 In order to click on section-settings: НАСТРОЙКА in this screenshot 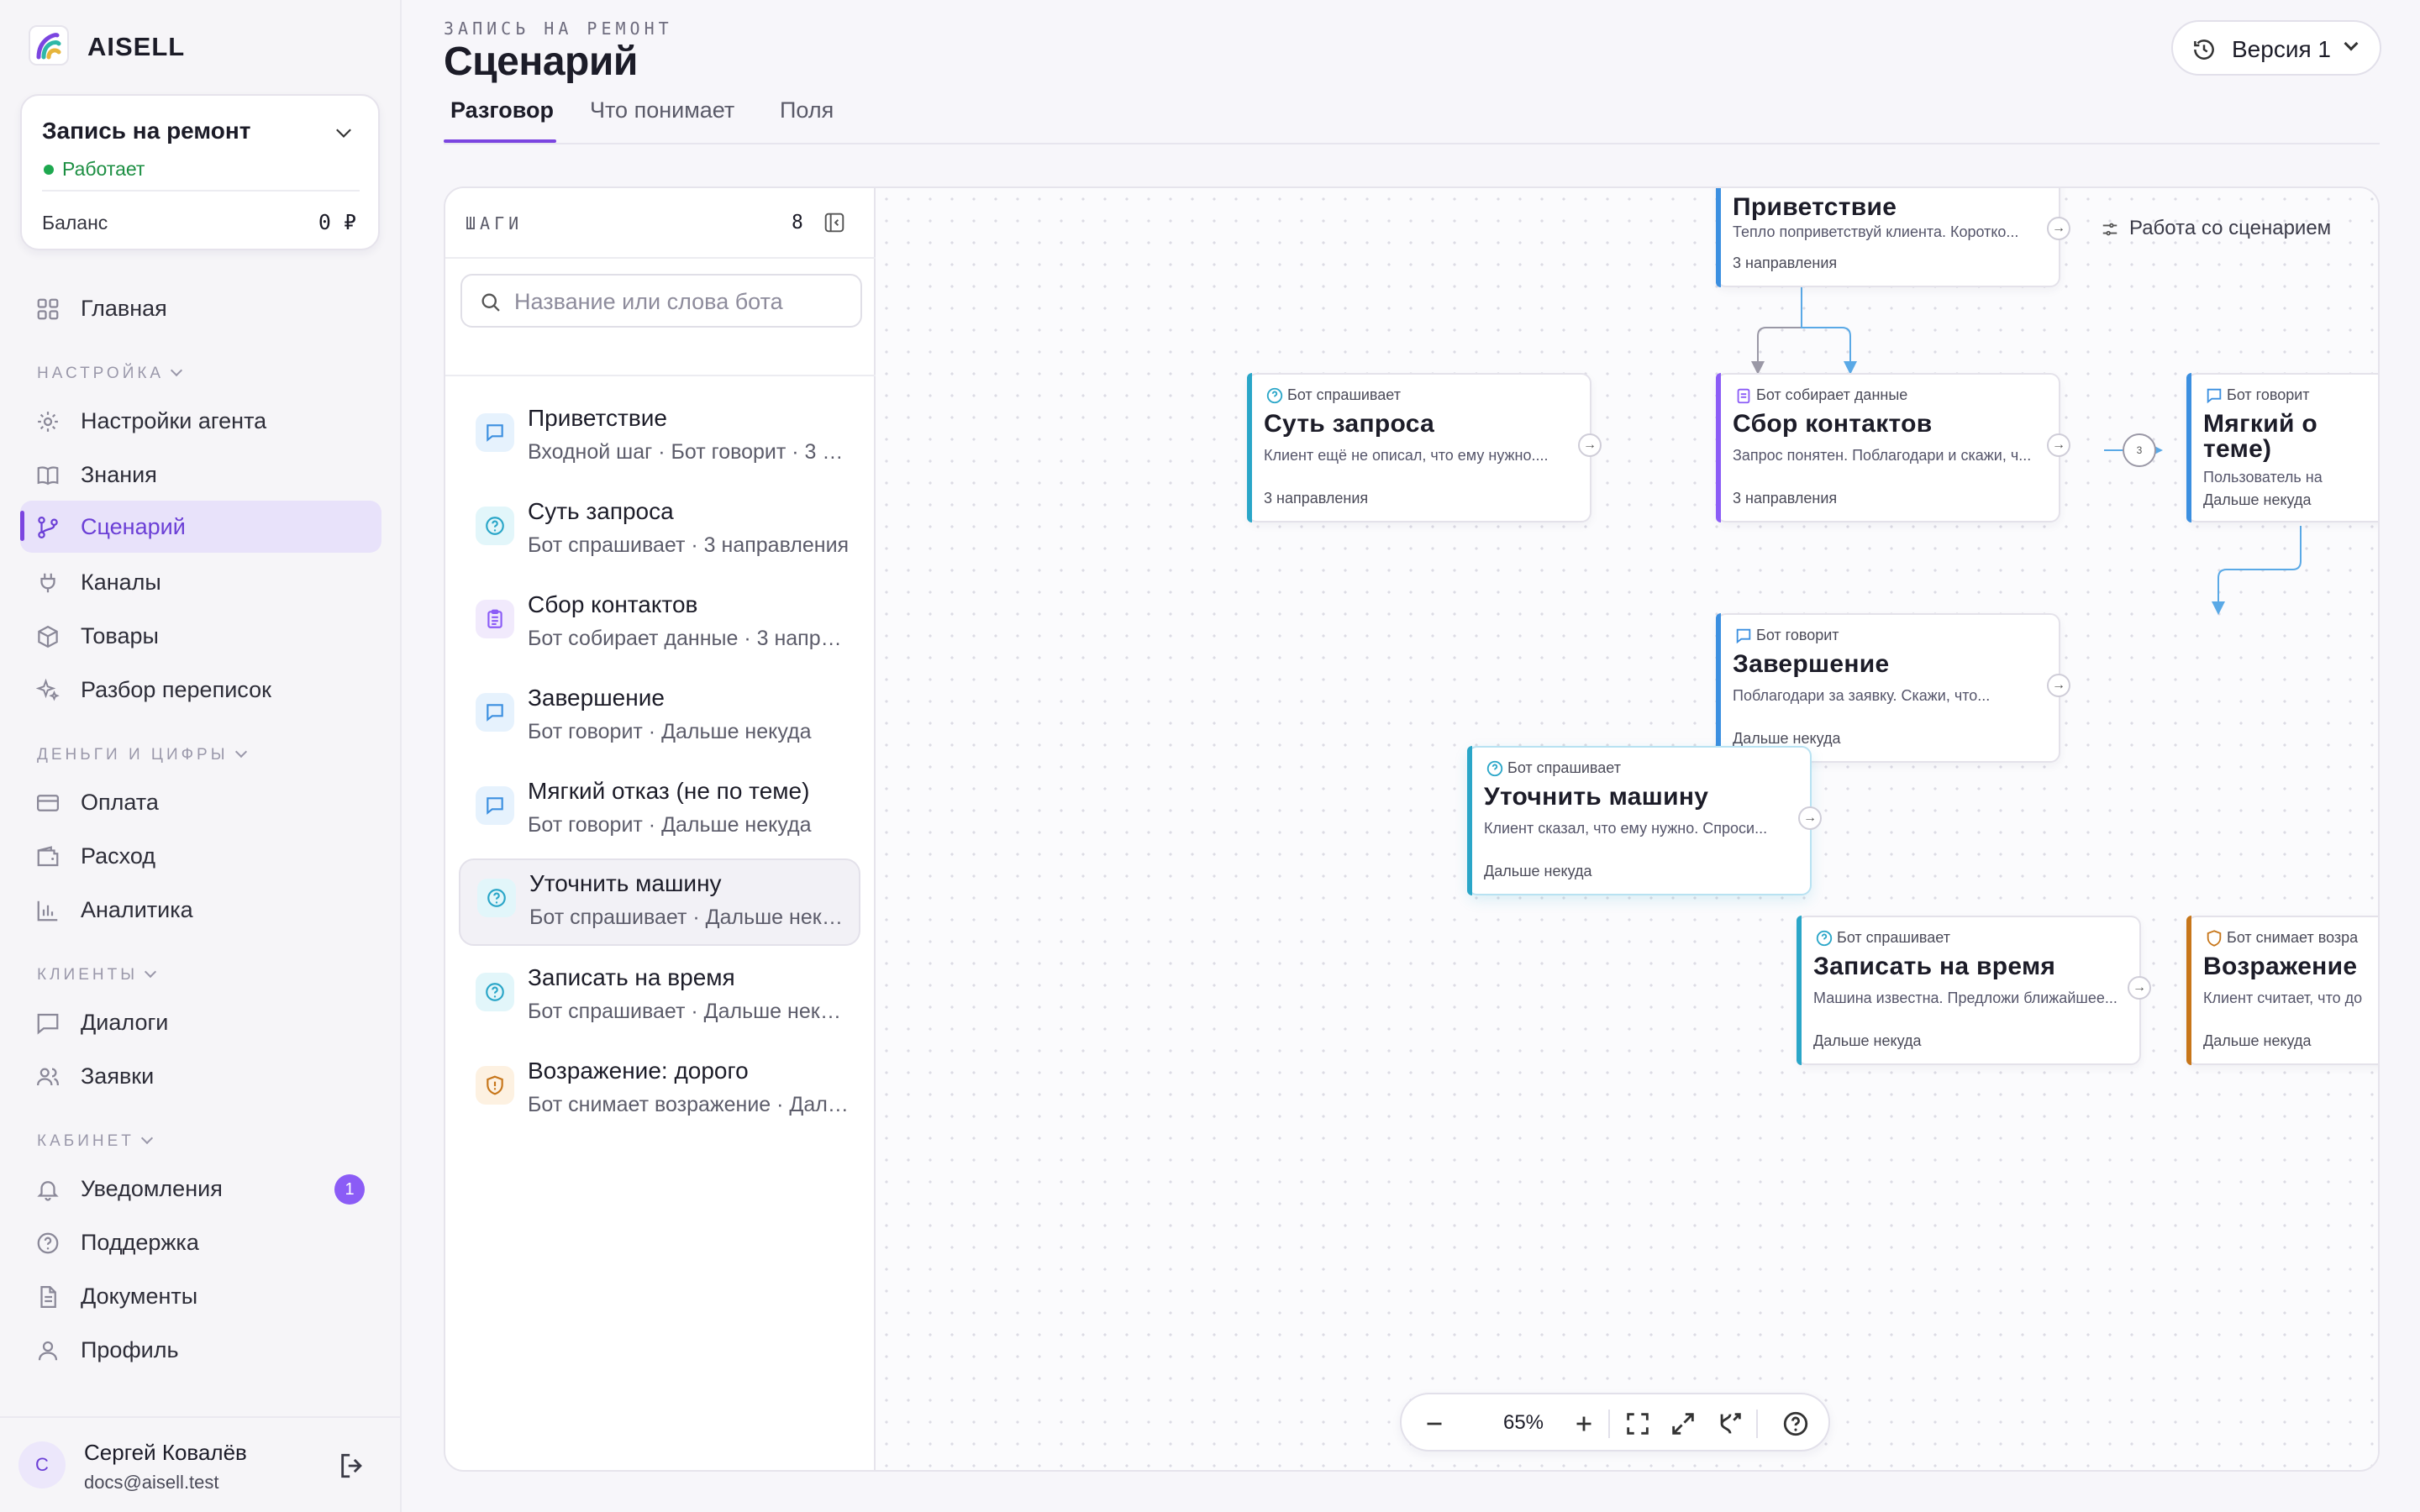, I will do `click(110, 373)`.